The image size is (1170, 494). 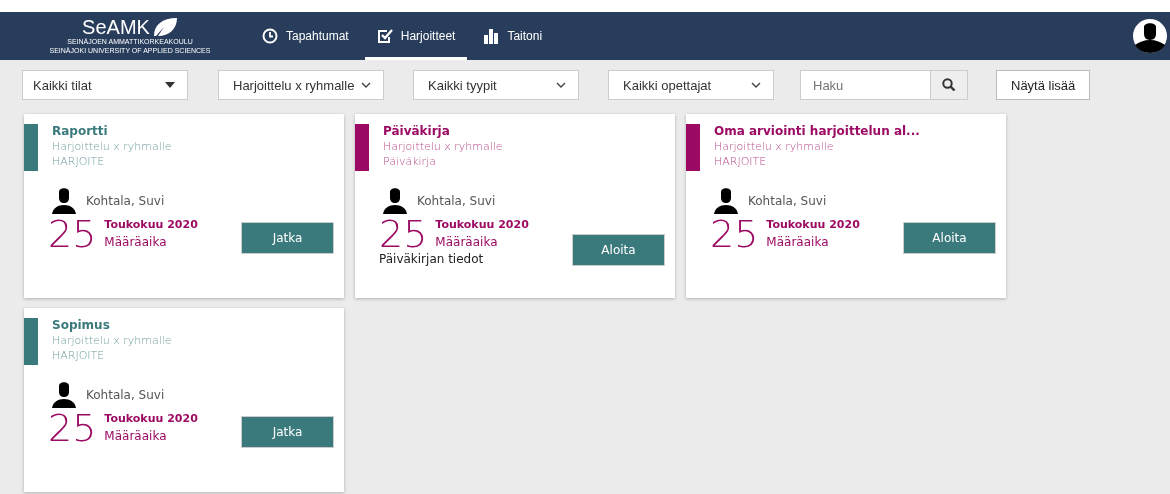 What do you see at coordinates (443, 131) in the screenshot?
I see `card-title: Päiväkirja` at bounding box center [443, 131].